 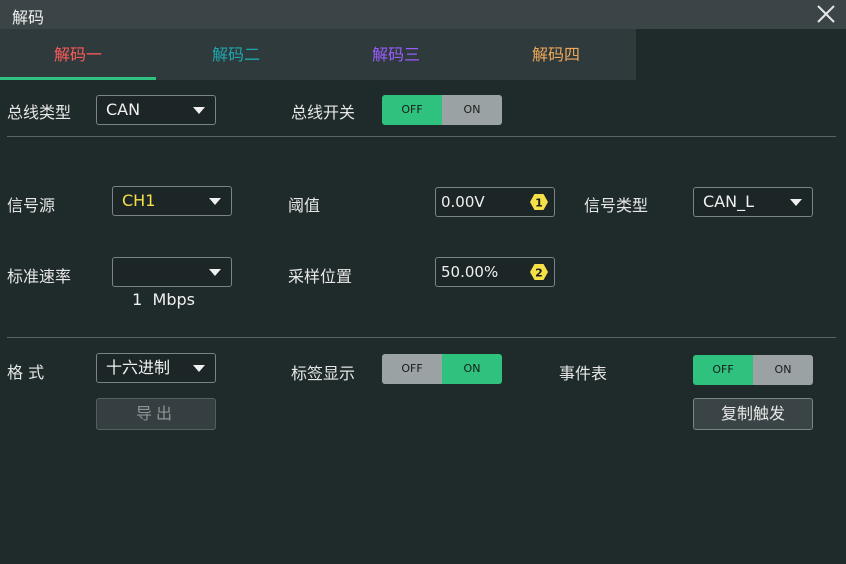 What do you see at coordinates (783, 370) in the screenshot?
I see `event-table-on: ON` at bounding box center [783, 370].